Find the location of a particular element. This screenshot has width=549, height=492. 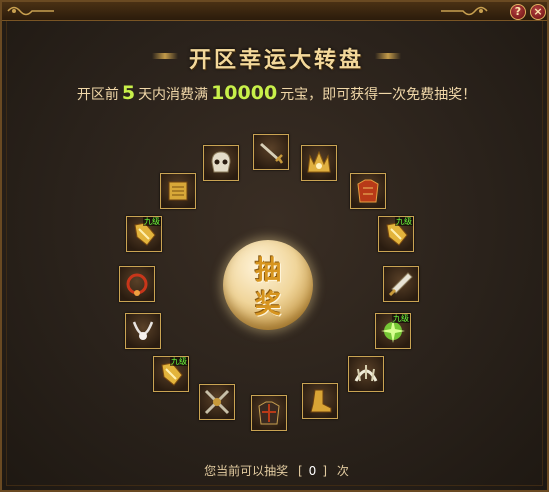

draw-count-status: 您当前可以抽奖 [0] 次 is located at coordinates (275, 470).